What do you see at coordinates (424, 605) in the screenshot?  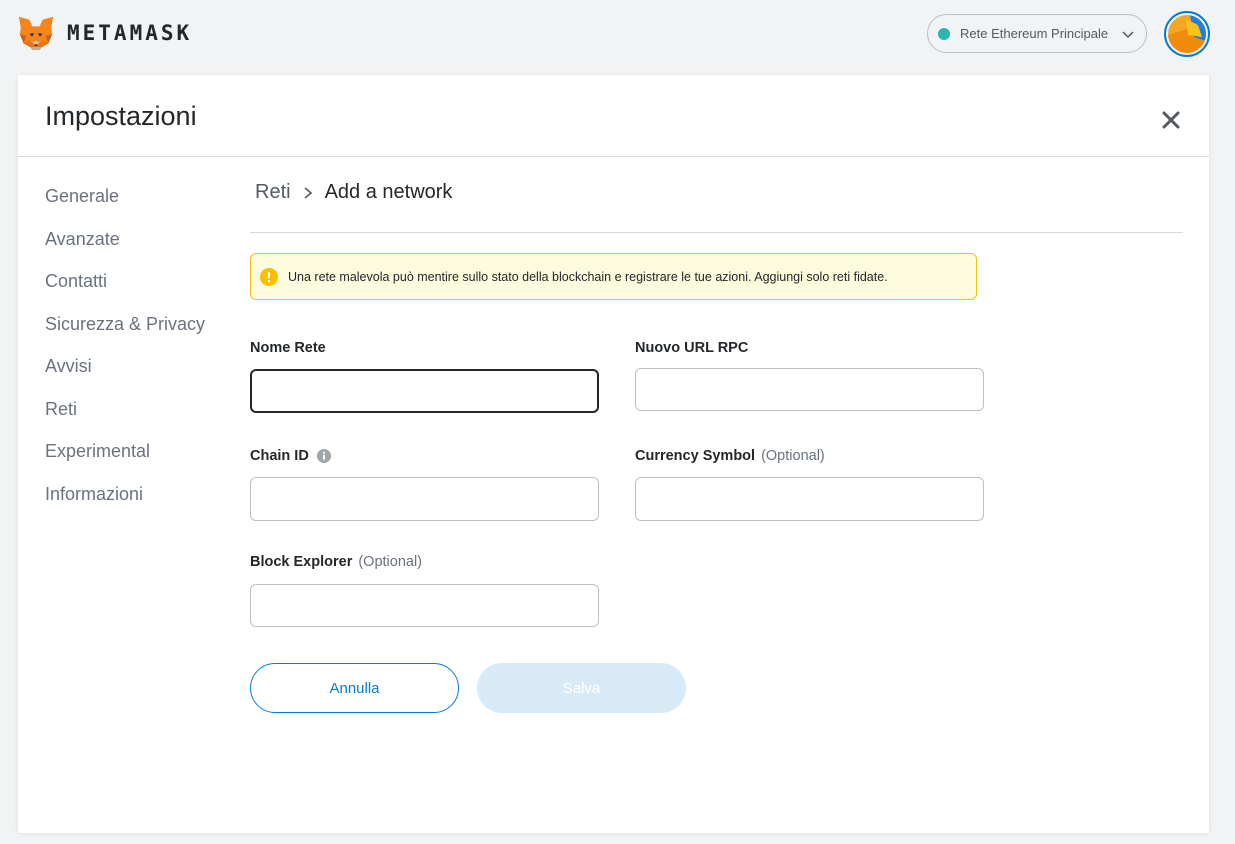 I see `block-explorer-input` at bounding box center [424, 605].